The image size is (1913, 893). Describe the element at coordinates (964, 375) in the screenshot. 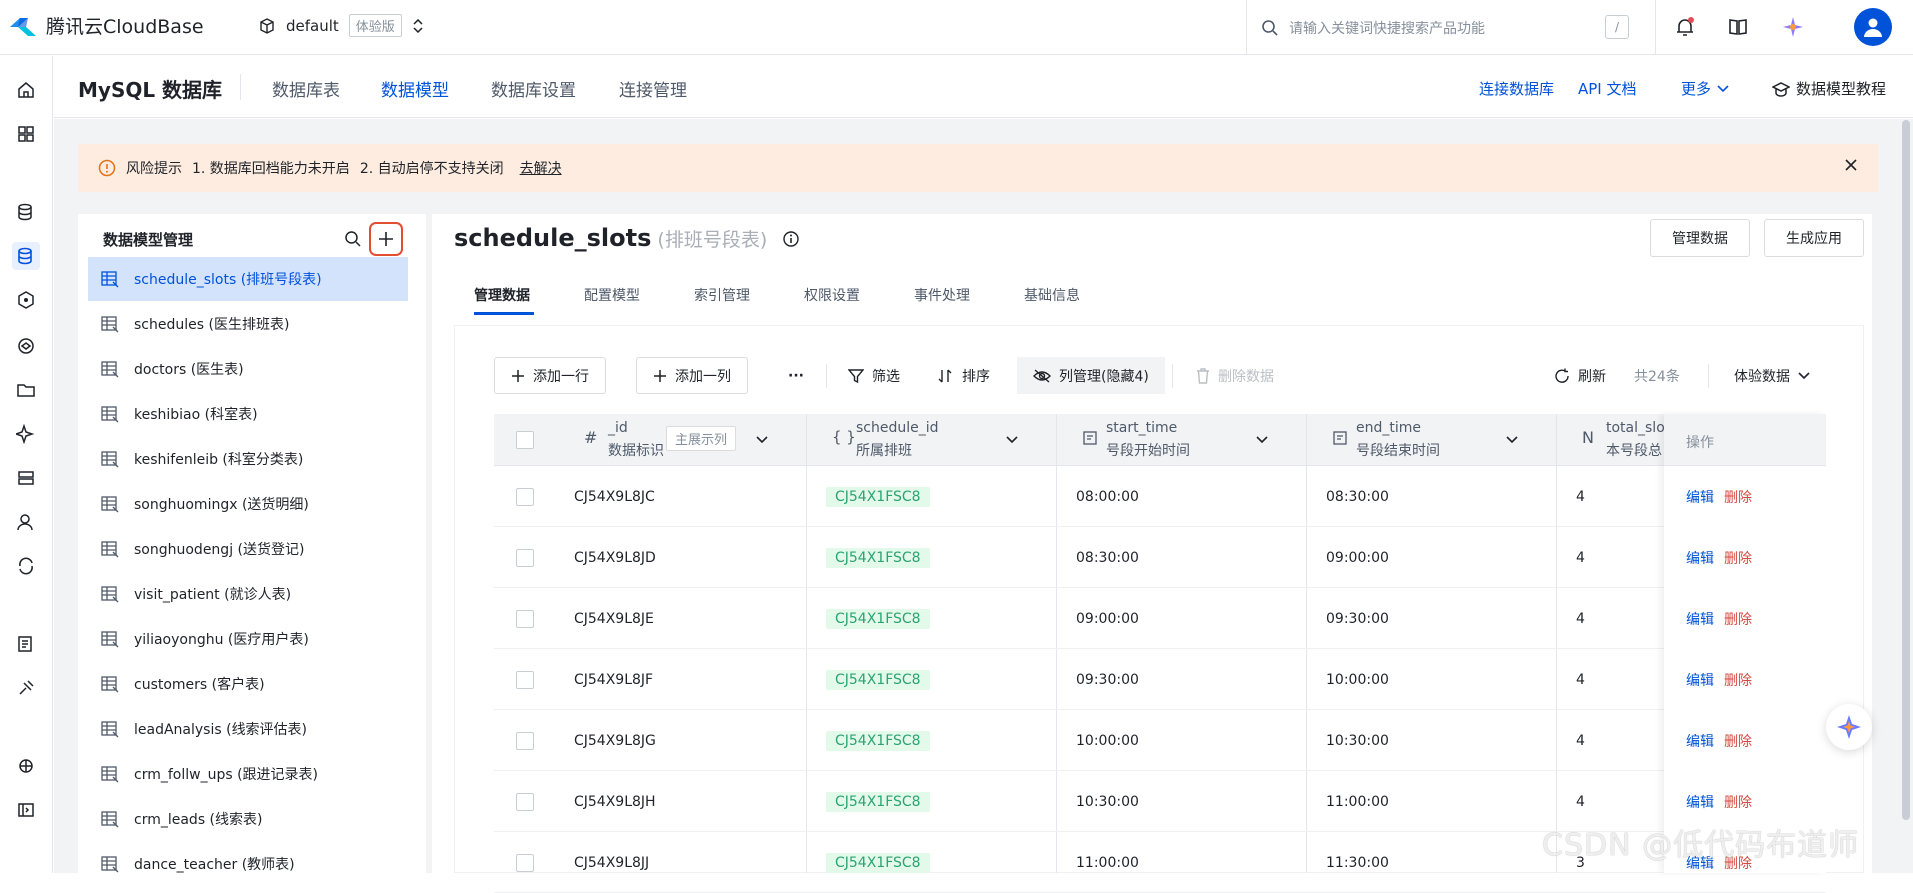

I see `sort-button: 排序` at that location.